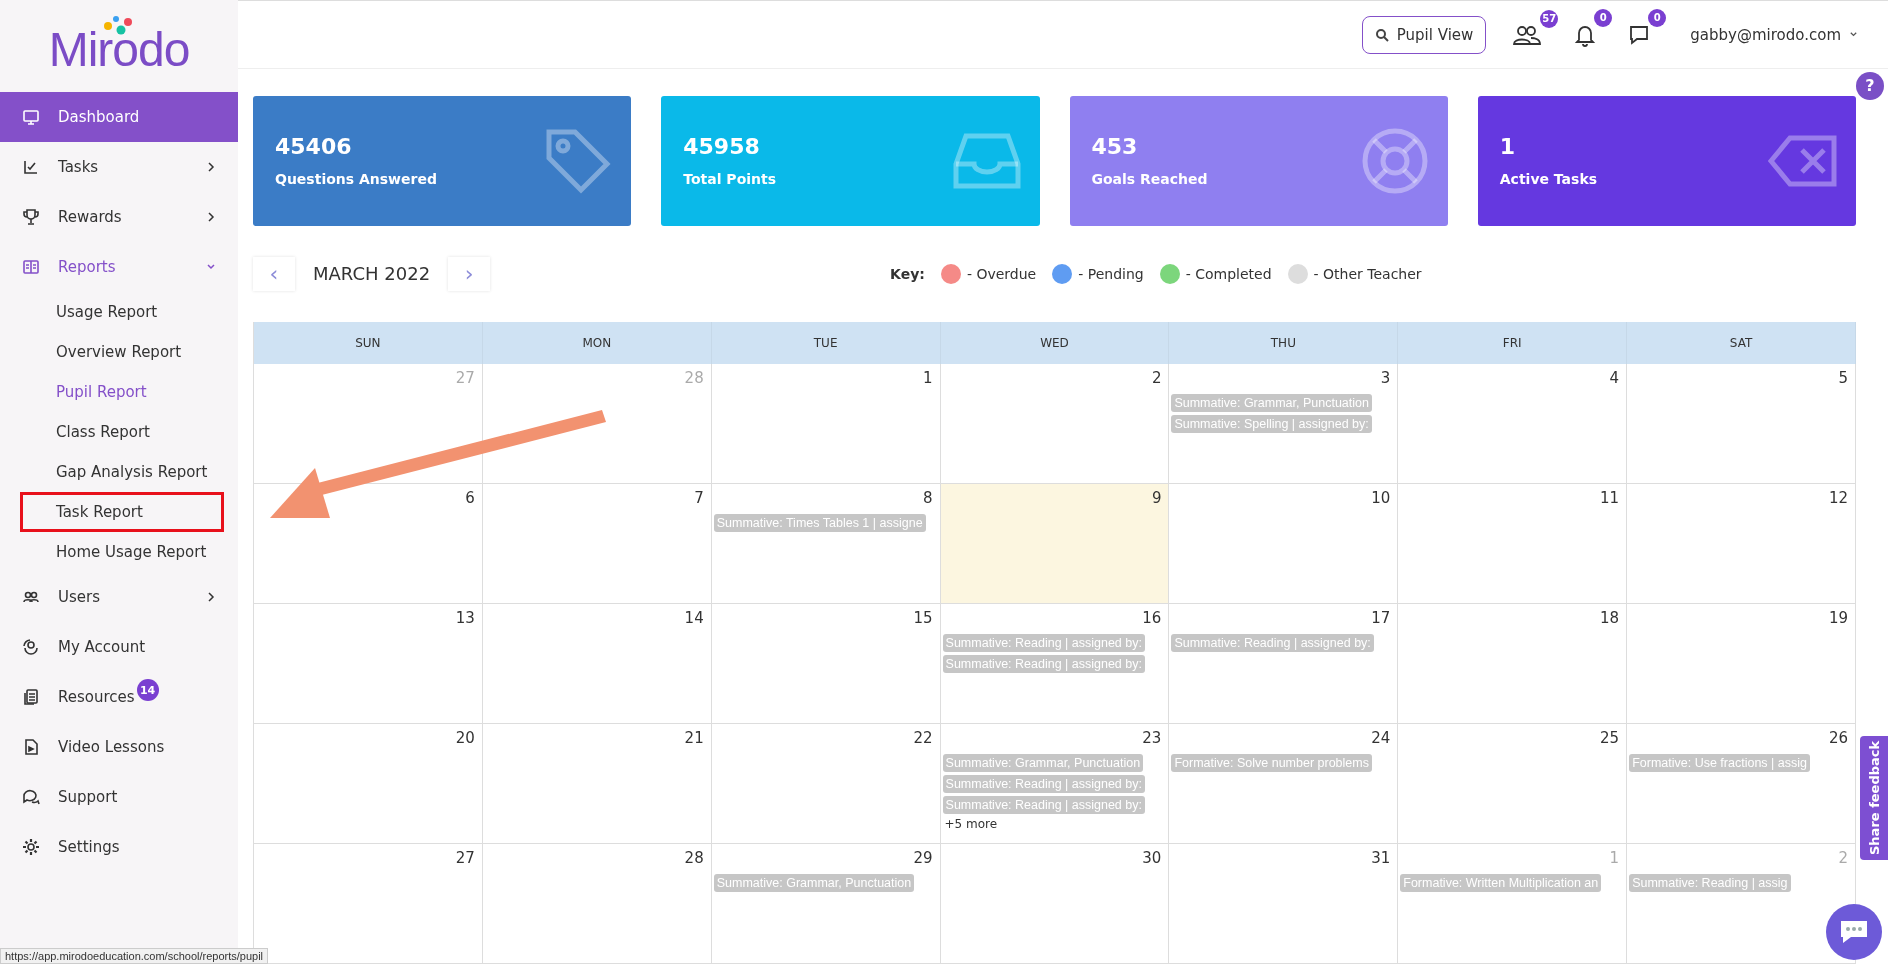 Image resolution: width=1888 pixels, height=964 pixels. I want to click on trophy-icon, so click(31, 217).